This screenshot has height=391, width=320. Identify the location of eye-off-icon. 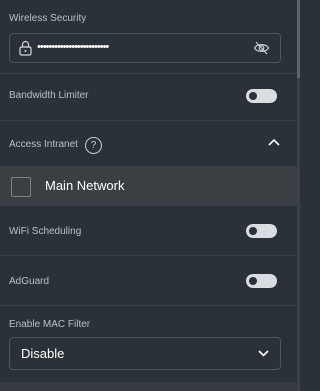
(261, 48).